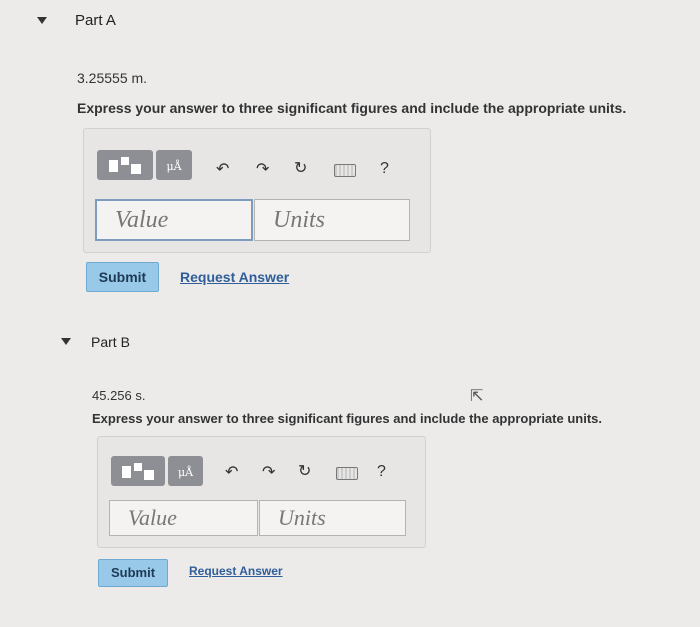 The image size is (700, 627). I want to click on part-b-units-field: Units, so click(332, 518).